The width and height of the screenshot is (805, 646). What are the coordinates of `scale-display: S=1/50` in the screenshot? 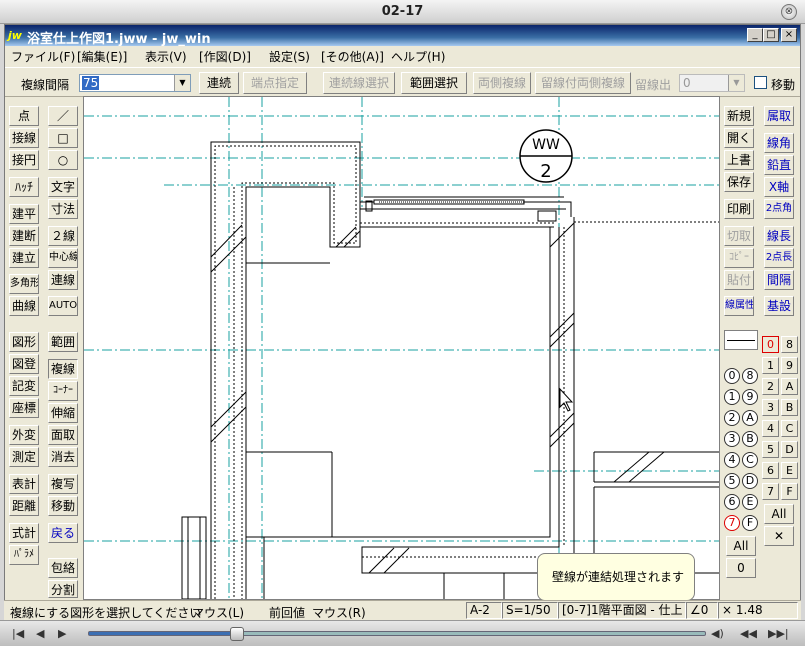 It's located at (530, 610).